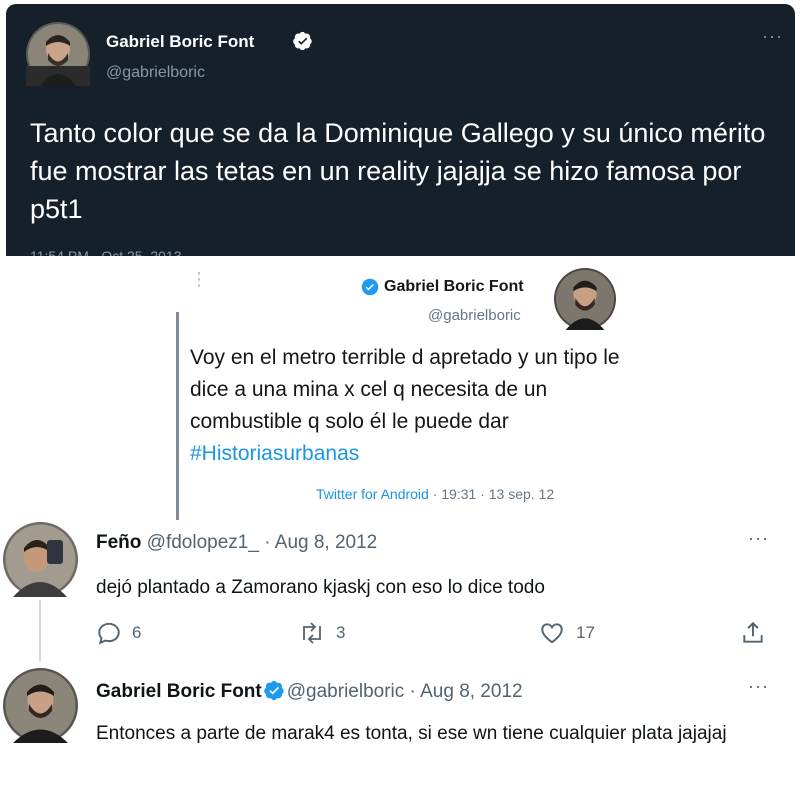  Describe the element at coordinates (321, 633) in the screenshot. I see `retweet-button: 3` at that location.